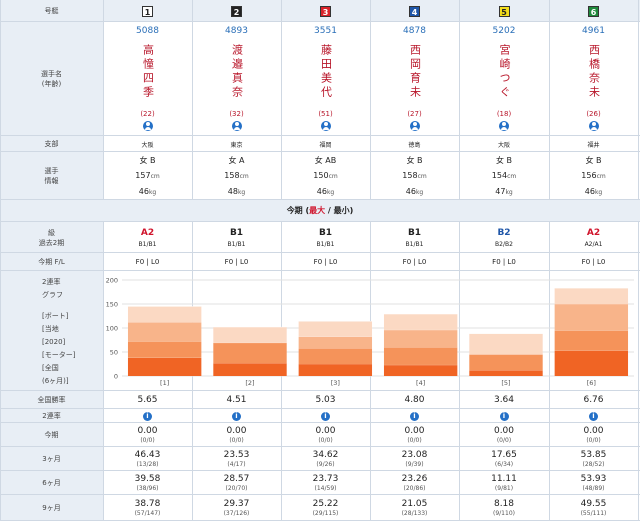  What do you see at coordinates (593, 488) in the screenshot?
I see `rate-m6-detail: (48/89)` at bounding box center [593, 488].